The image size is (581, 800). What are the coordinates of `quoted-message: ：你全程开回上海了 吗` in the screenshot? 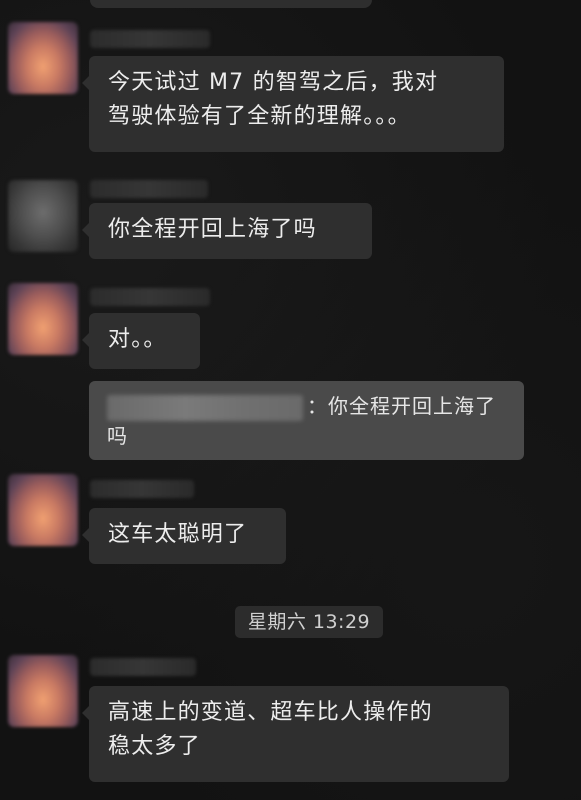 It's located at (306, 420).